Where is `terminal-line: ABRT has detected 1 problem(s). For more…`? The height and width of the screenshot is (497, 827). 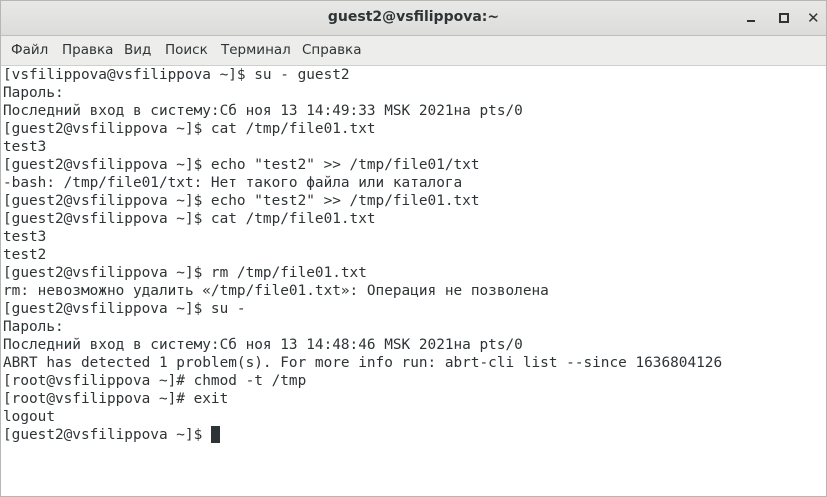
terminal-line: ABRT has detected 1 problem(s). For more… is located at coordinates (363, 363).